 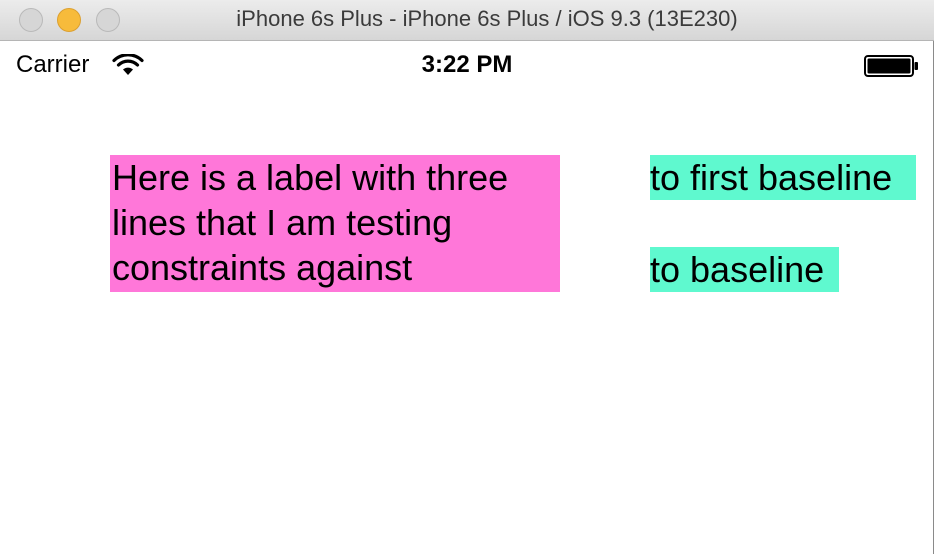 I want to click on ios-status-bar: Carrier 3:22 PM, so click(x=467, y=66).